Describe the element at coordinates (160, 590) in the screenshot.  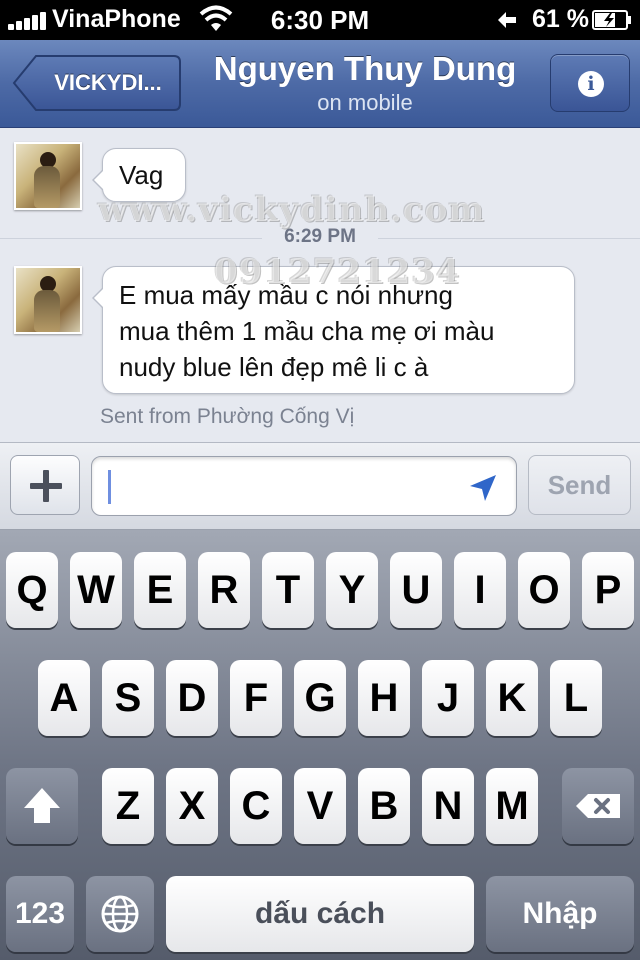
I see `key-e: E` at that location.